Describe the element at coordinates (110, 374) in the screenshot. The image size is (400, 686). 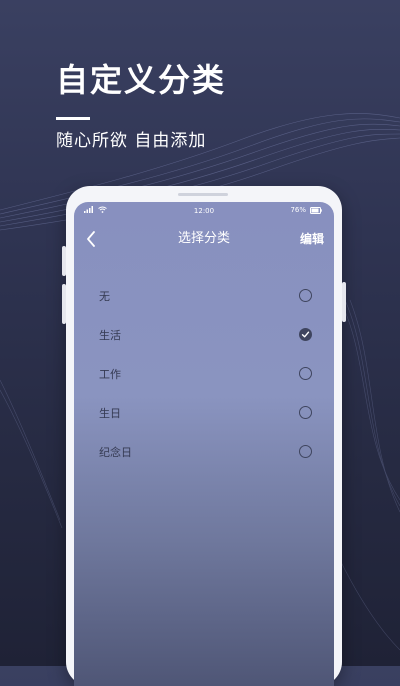
I see `category-label: 工作` at that location.